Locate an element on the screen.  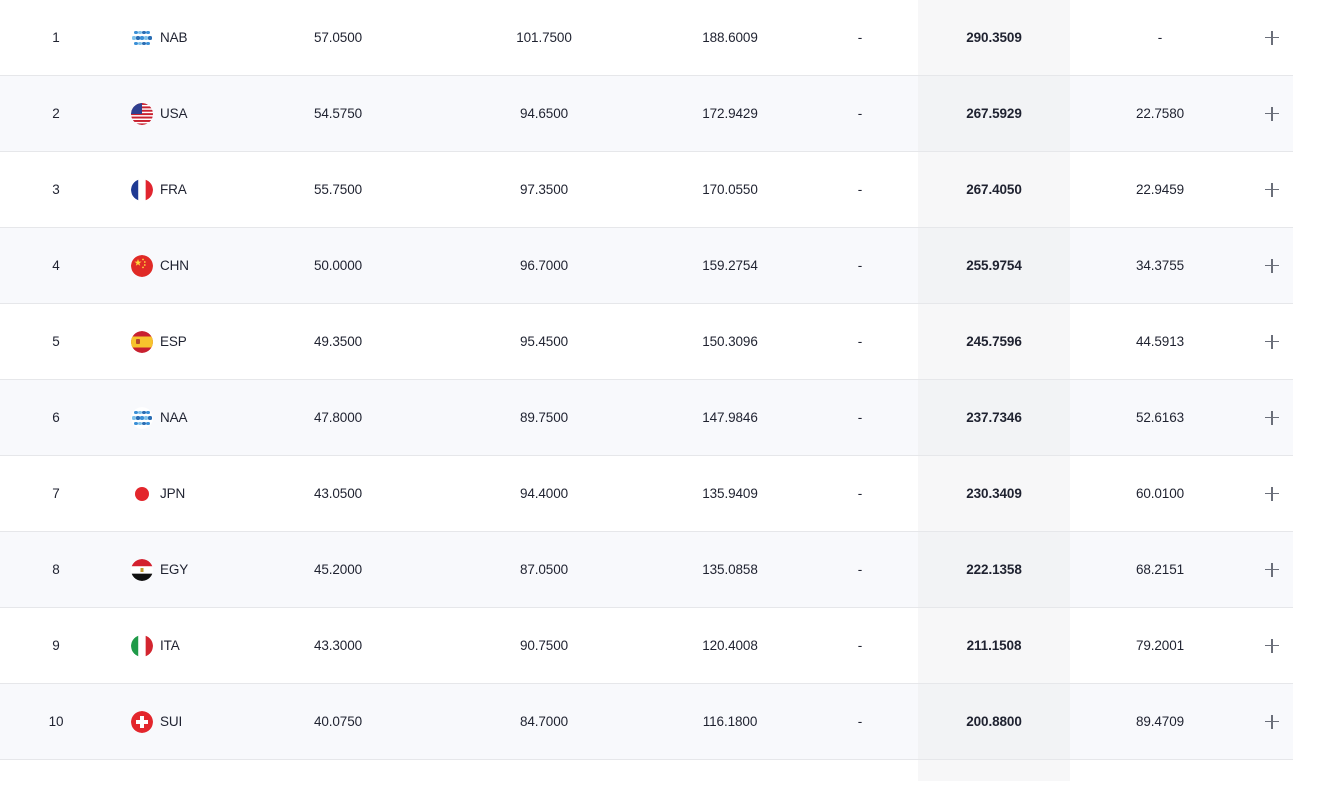
routine-3-score: 172.9429 is located at coordinates (730, 113).